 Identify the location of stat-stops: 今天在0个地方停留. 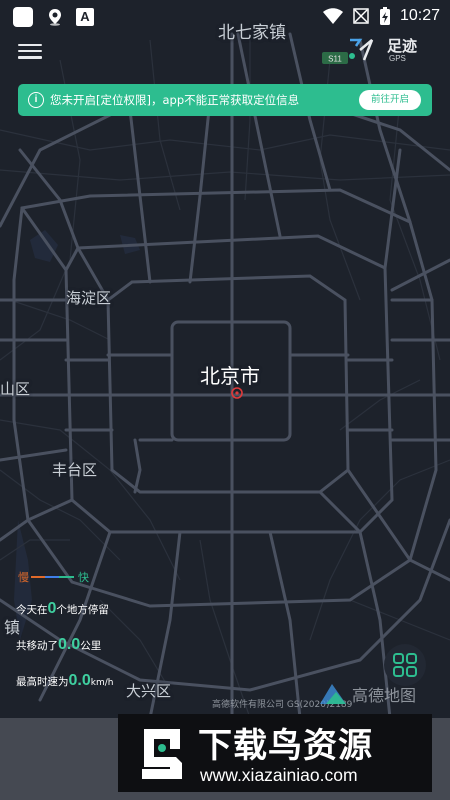
(62, 608).